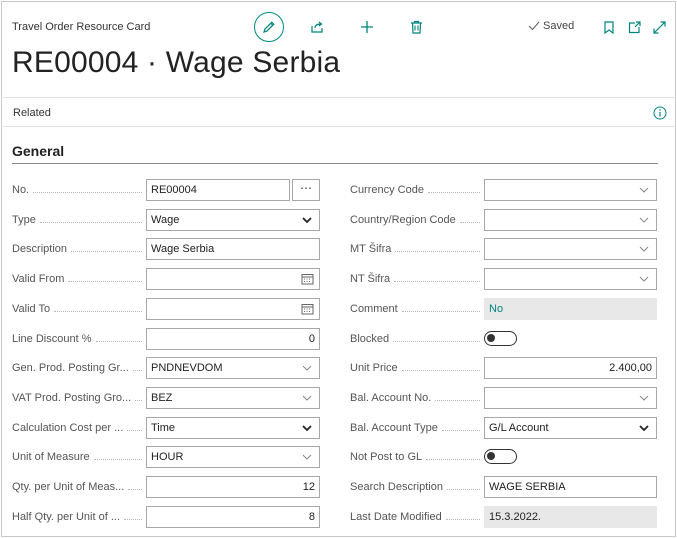 The image size is (677, 538). Describe the element at coordinates (339, 112) in the screenshot. I see `related-bar: Related` at that location.